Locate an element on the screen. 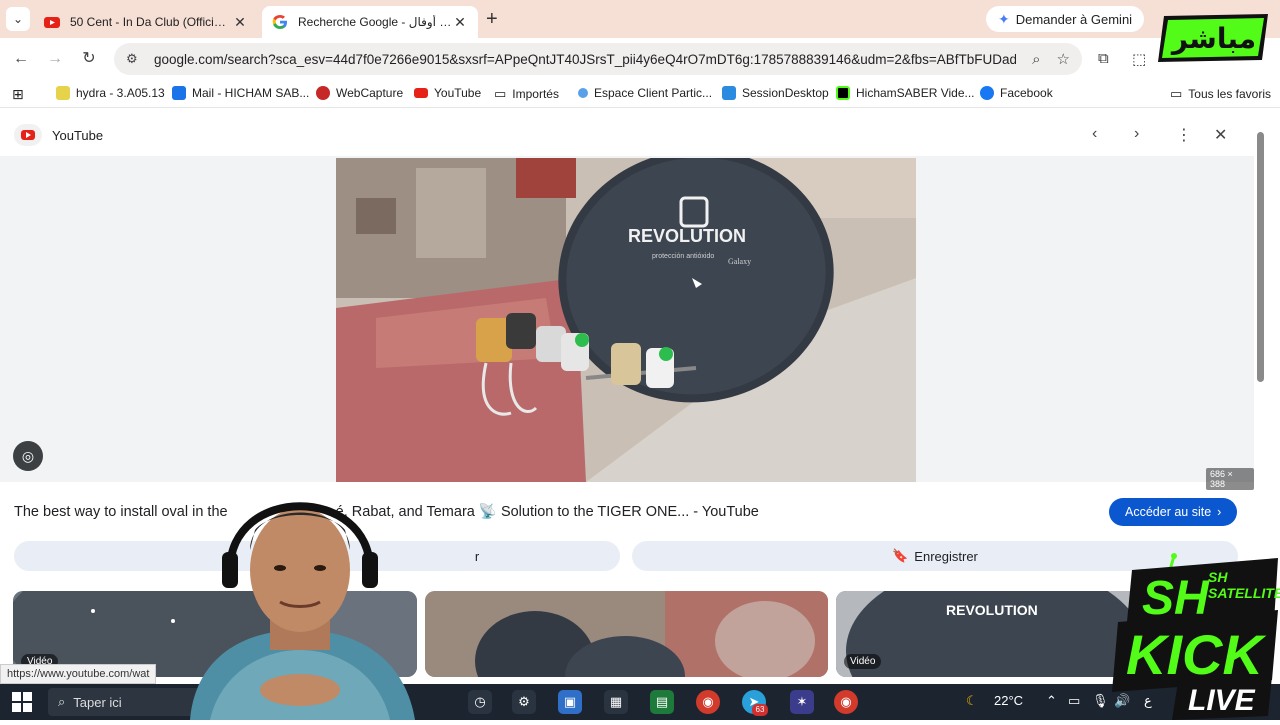 The height and width of the screenshot is (725, 1280). live-badge-graphic: مباشر is located at coordinates (1213, 38).